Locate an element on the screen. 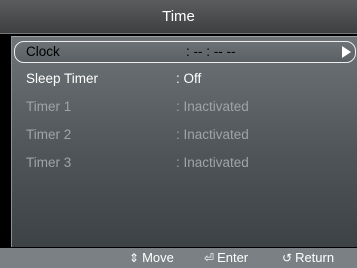  enter-icon: ⏎ is located at coordinates (209, 258).